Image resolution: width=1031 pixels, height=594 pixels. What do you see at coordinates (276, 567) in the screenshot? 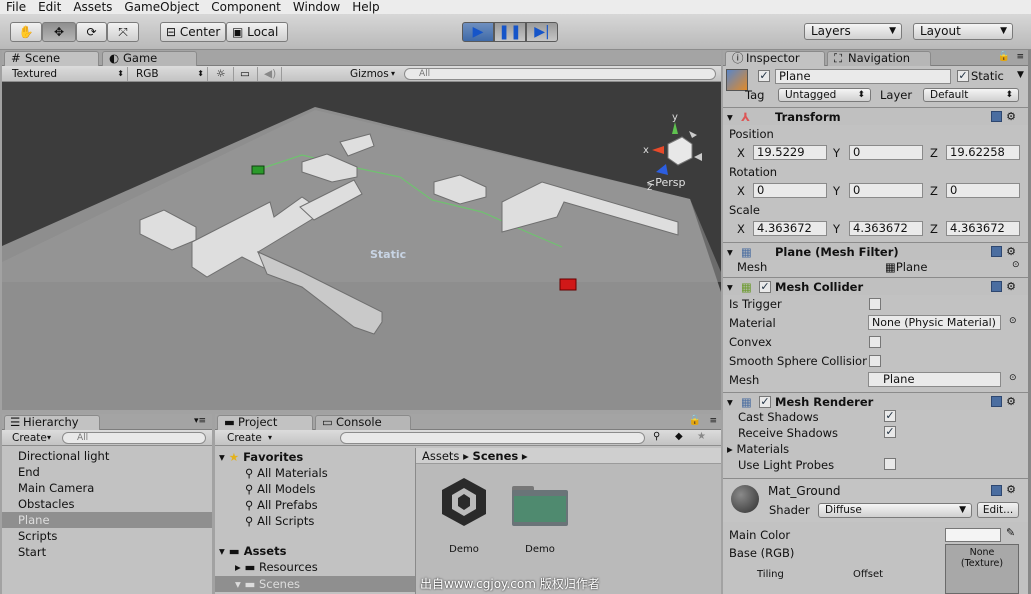
I see `asset-folder-item: ▸ ▬ Resources` at bounding box center [276, 567].